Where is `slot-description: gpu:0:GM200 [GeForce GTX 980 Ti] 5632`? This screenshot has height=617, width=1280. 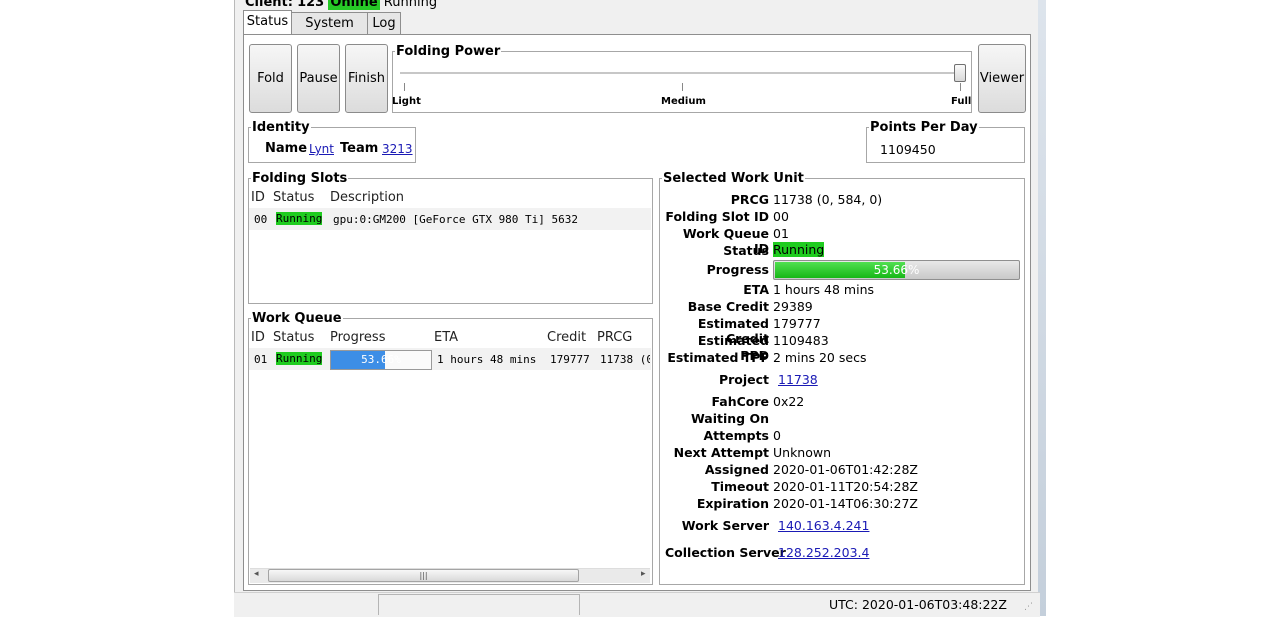
slot-description: gpu:0:GM200 [GeForce GTX 980 Ti] 5632 is located at coordinates (456, 219).